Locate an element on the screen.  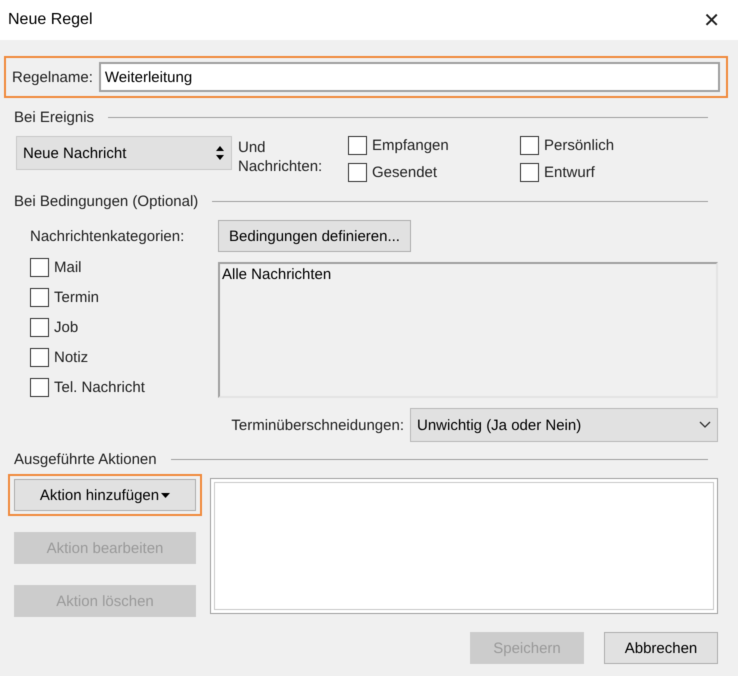
dialog-button: Abbrechen is located at coordinates (661, 648).